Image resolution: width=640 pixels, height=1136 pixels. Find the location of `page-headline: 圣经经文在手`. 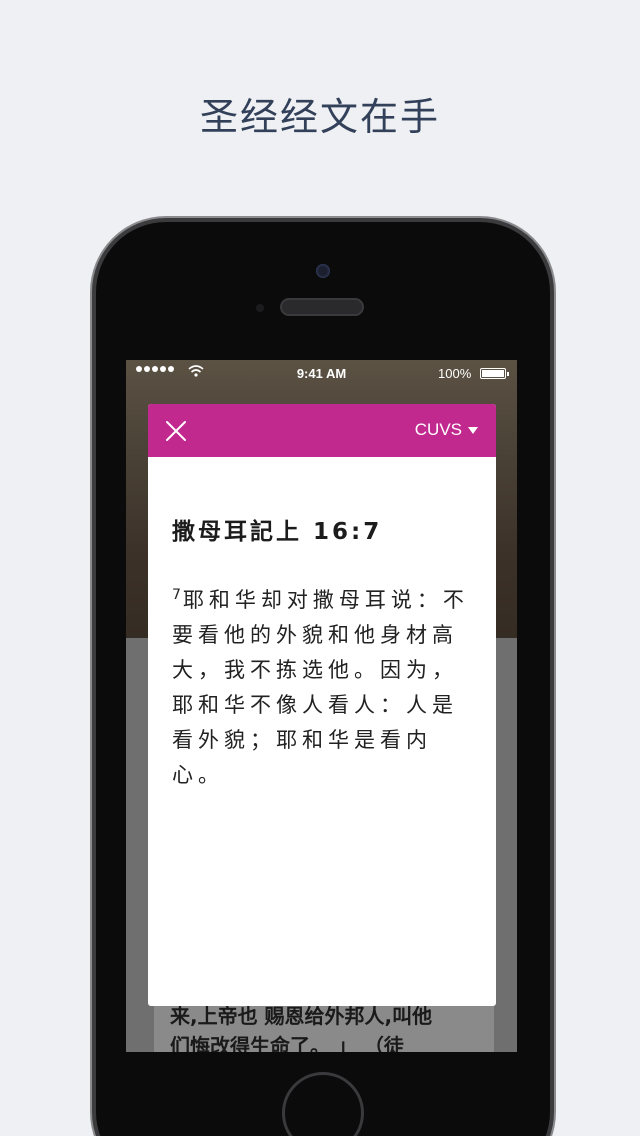

page-headline: 圣经经文在手 is located at coordinates (319, 117).